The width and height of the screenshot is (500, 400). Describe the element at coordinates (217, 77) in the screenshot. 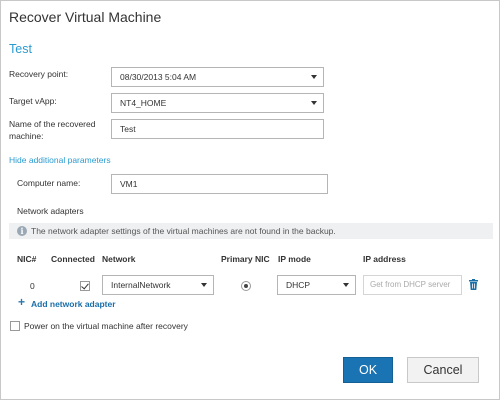

I see `recovery-point-select: 08/30/2013 5:04 AM` at that location.